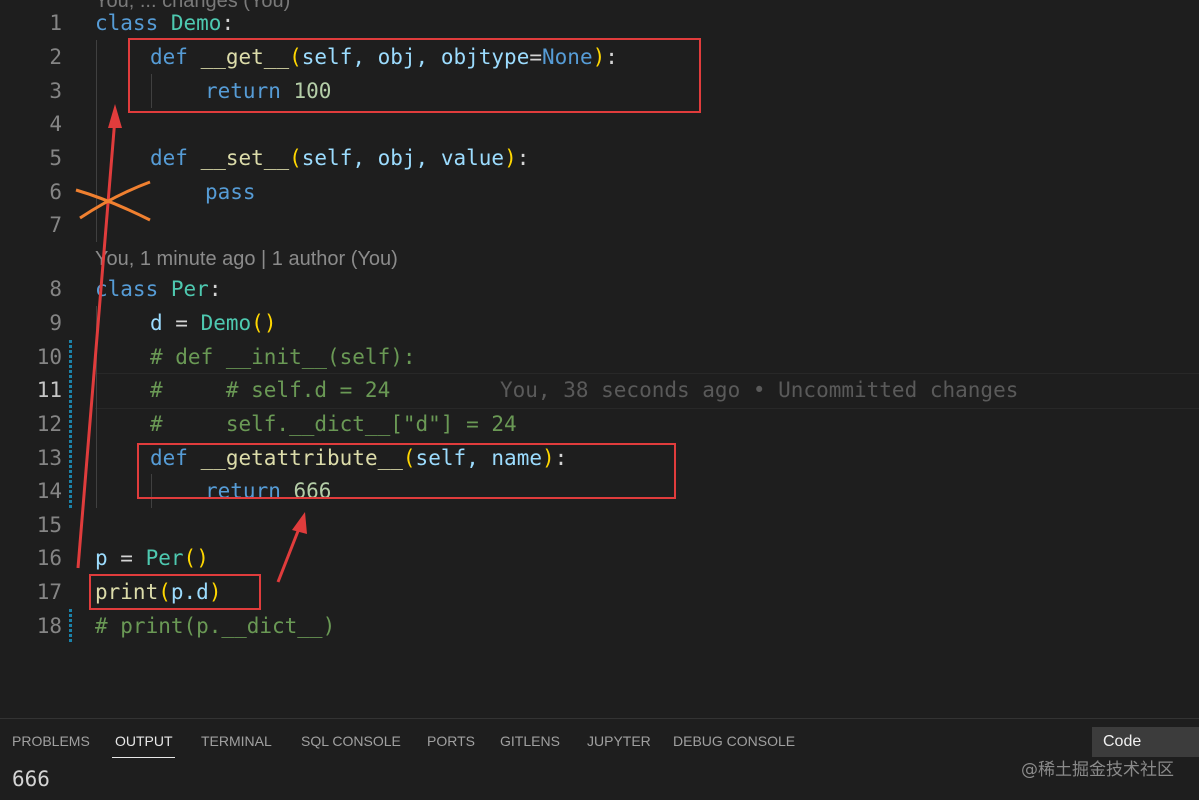 The height and width of the screenshot is (800, 1199). What do you see at coordinates (51, 741) in the screenshot?
I see `tab-problems: PROBLEMS` at bounding box center [51, 741].